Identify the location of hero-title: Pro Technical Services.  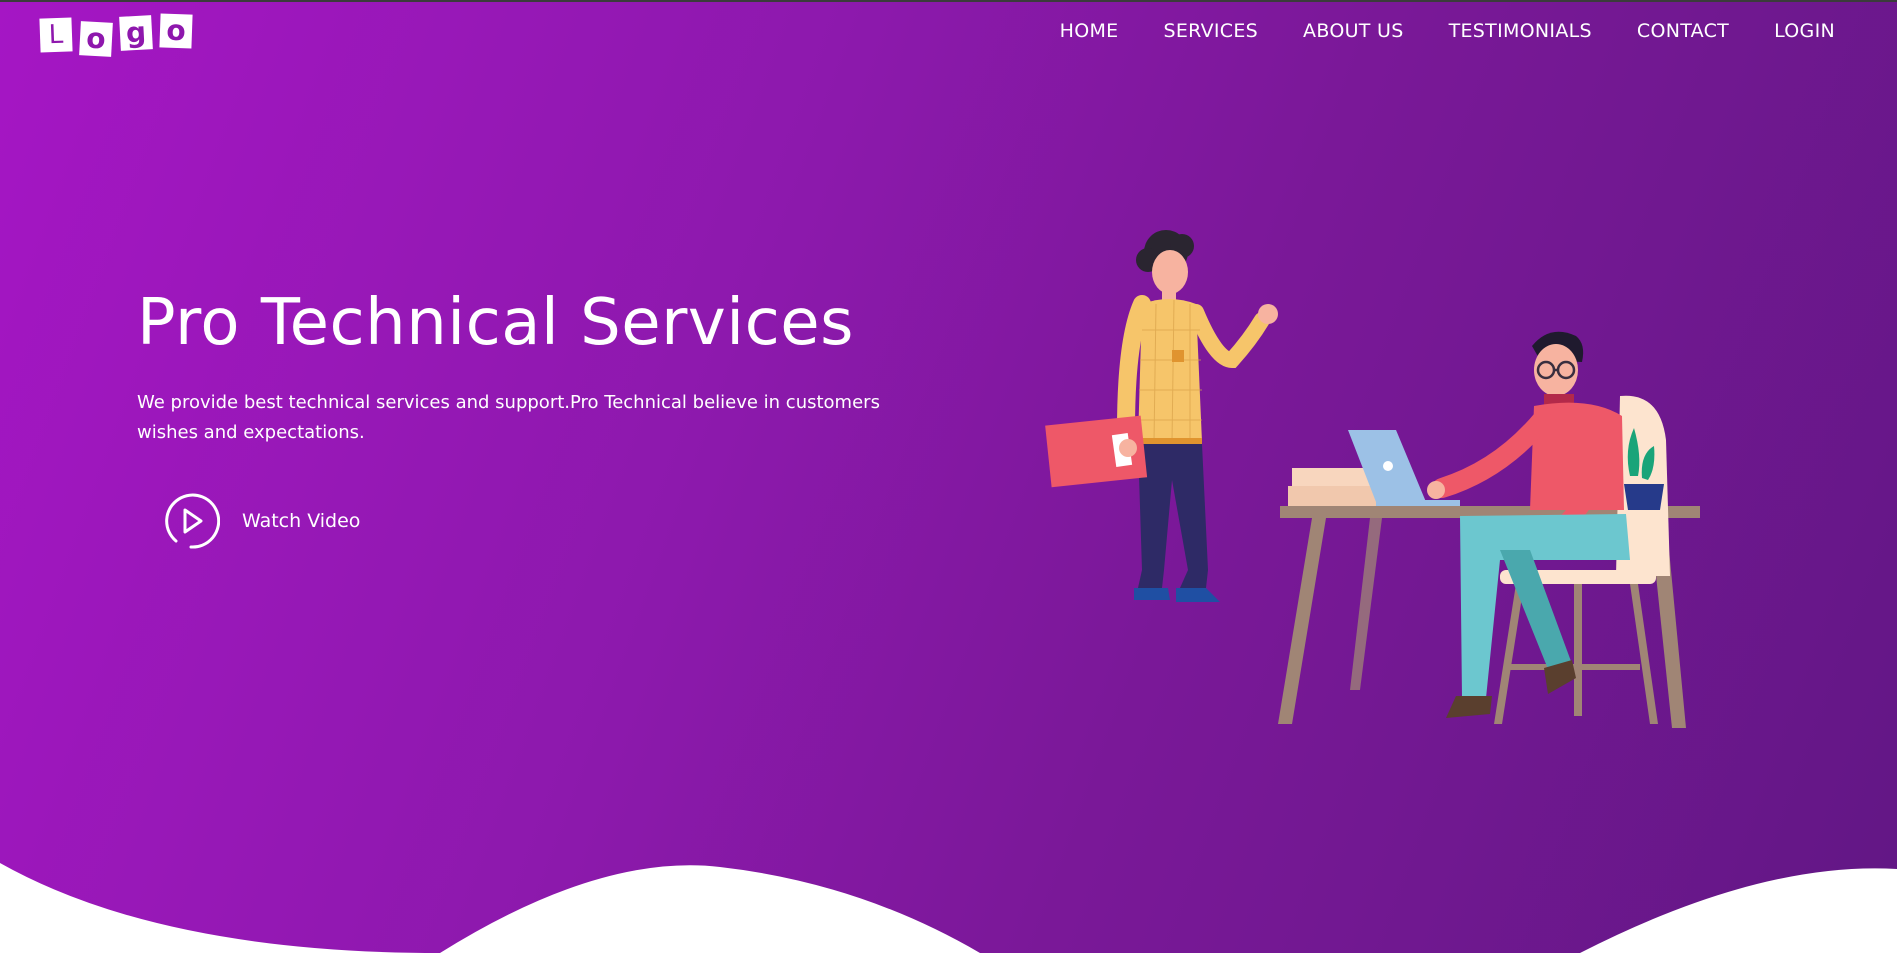
(495, 323).